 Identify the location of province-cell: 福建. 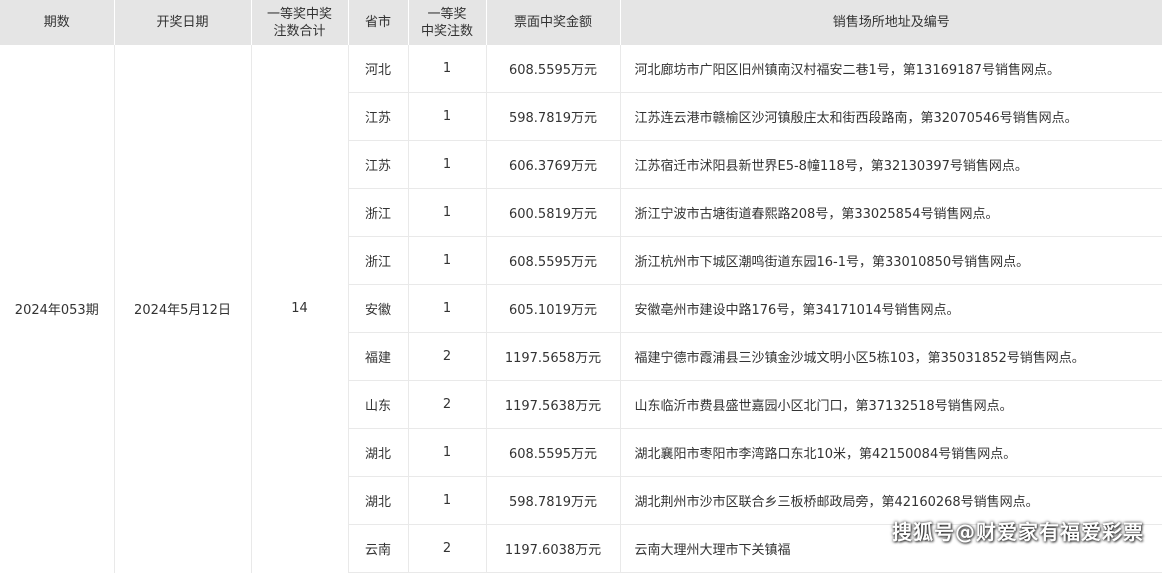
(378, 356).